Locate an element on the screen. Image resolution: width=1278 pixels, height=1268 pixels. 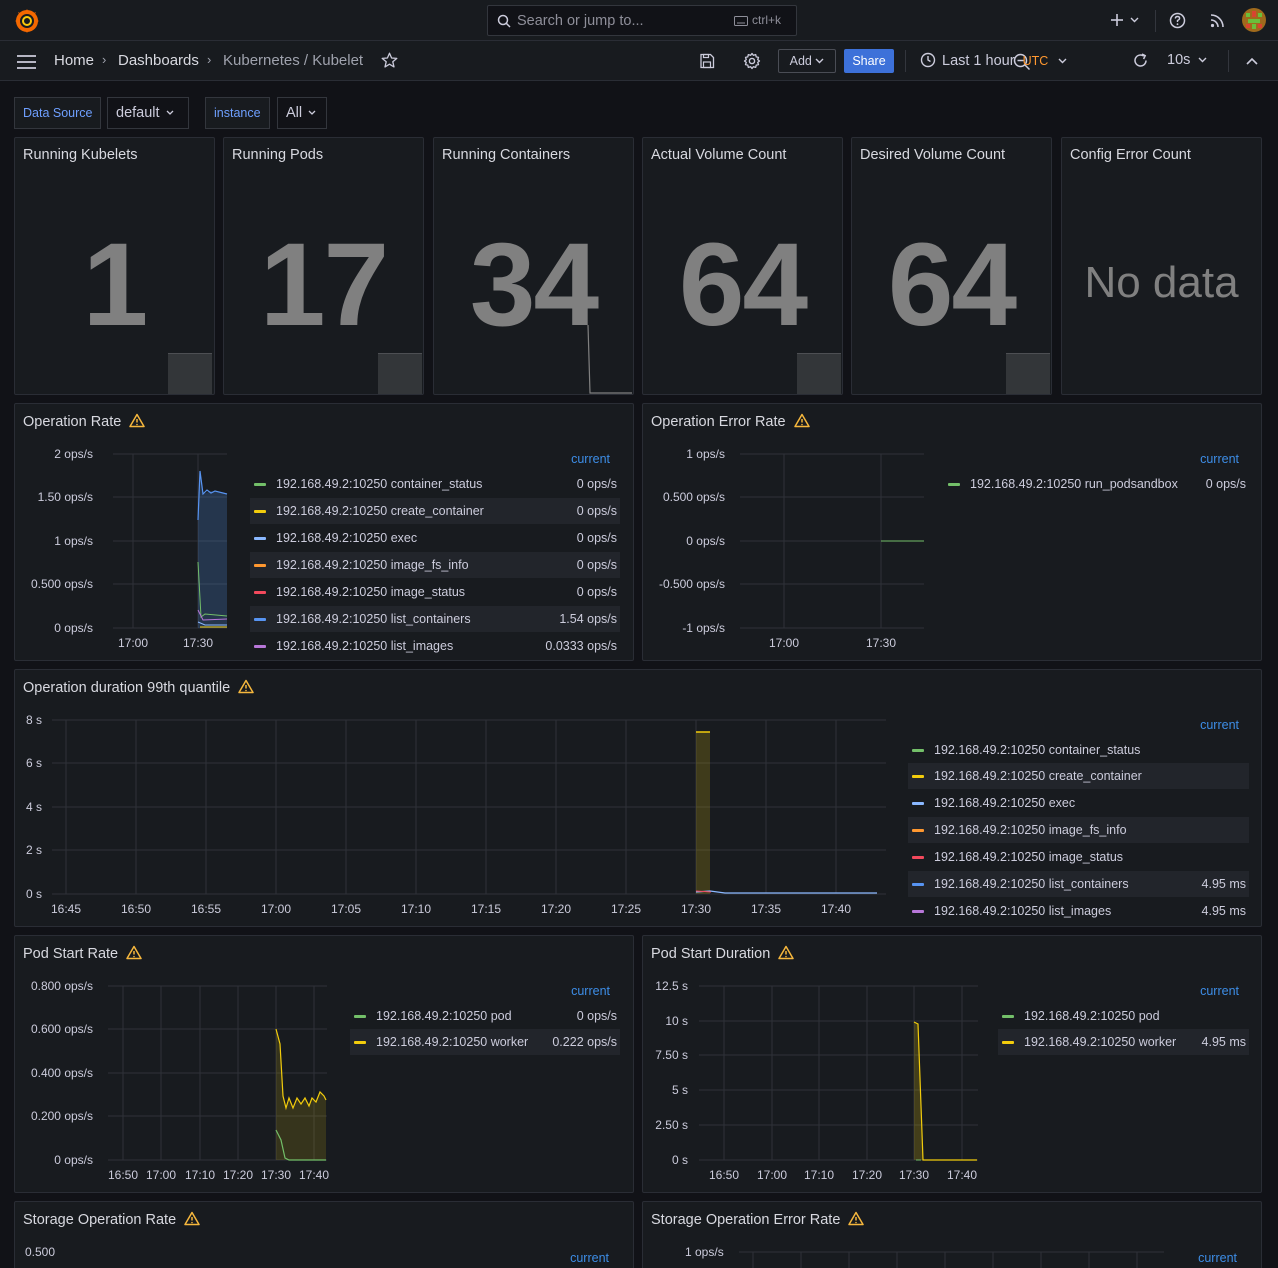
user-avatar is located at coordinates (1254, 20).